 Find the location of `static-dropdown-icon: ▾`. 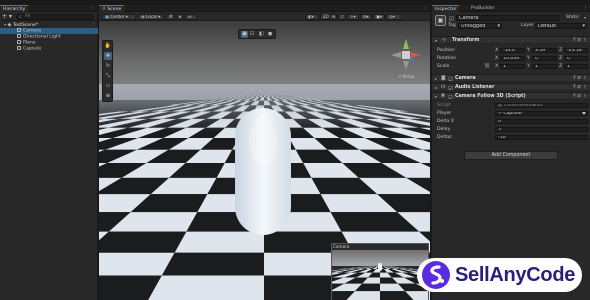

static-dropdown-icon: ▾ is located at coordinates (585, 18).